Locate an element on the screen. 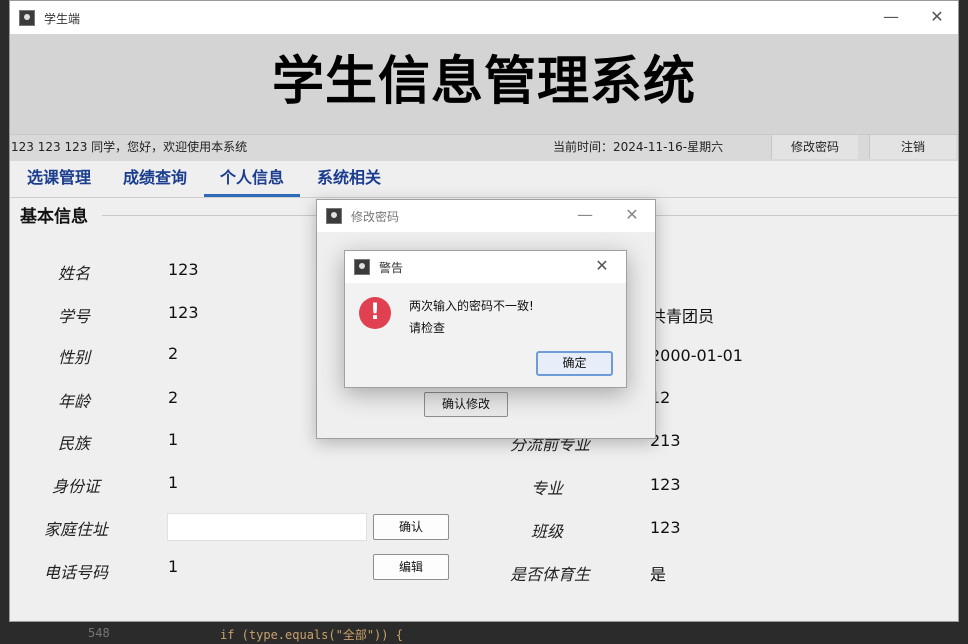 The image size is (968, 644). code-line-number: 548 is located at coordinates (99, 633).